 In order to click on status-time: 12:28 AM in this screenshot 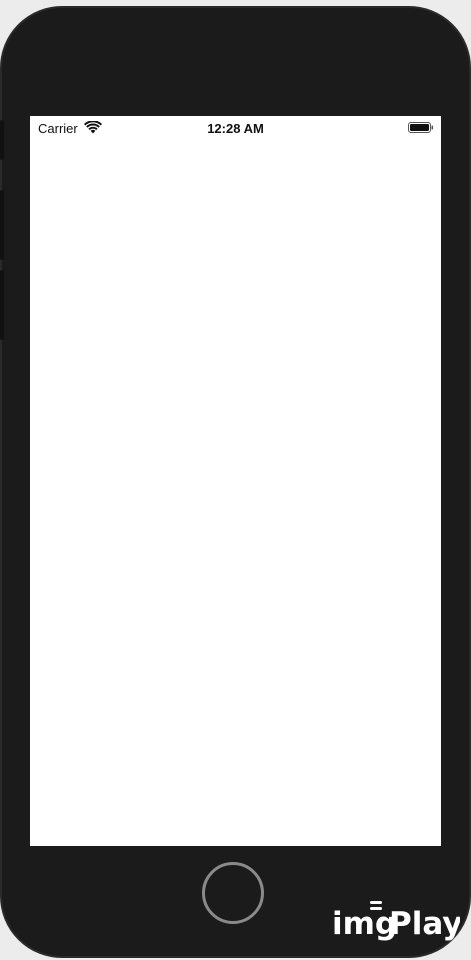, I will do `click(235, 128)`.